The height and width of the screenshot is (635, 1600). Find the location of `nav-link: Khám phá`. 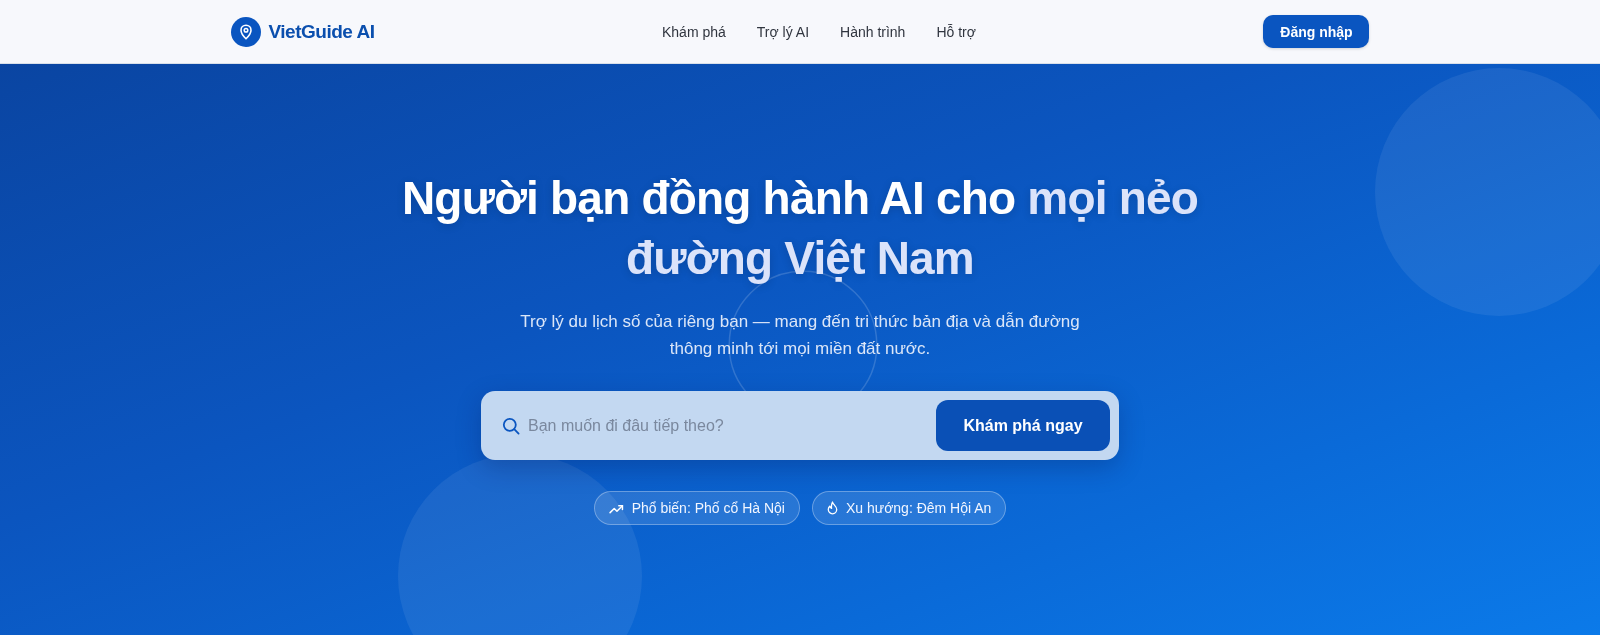

nav-link: Khám phá is located at coordinates (693, 31).